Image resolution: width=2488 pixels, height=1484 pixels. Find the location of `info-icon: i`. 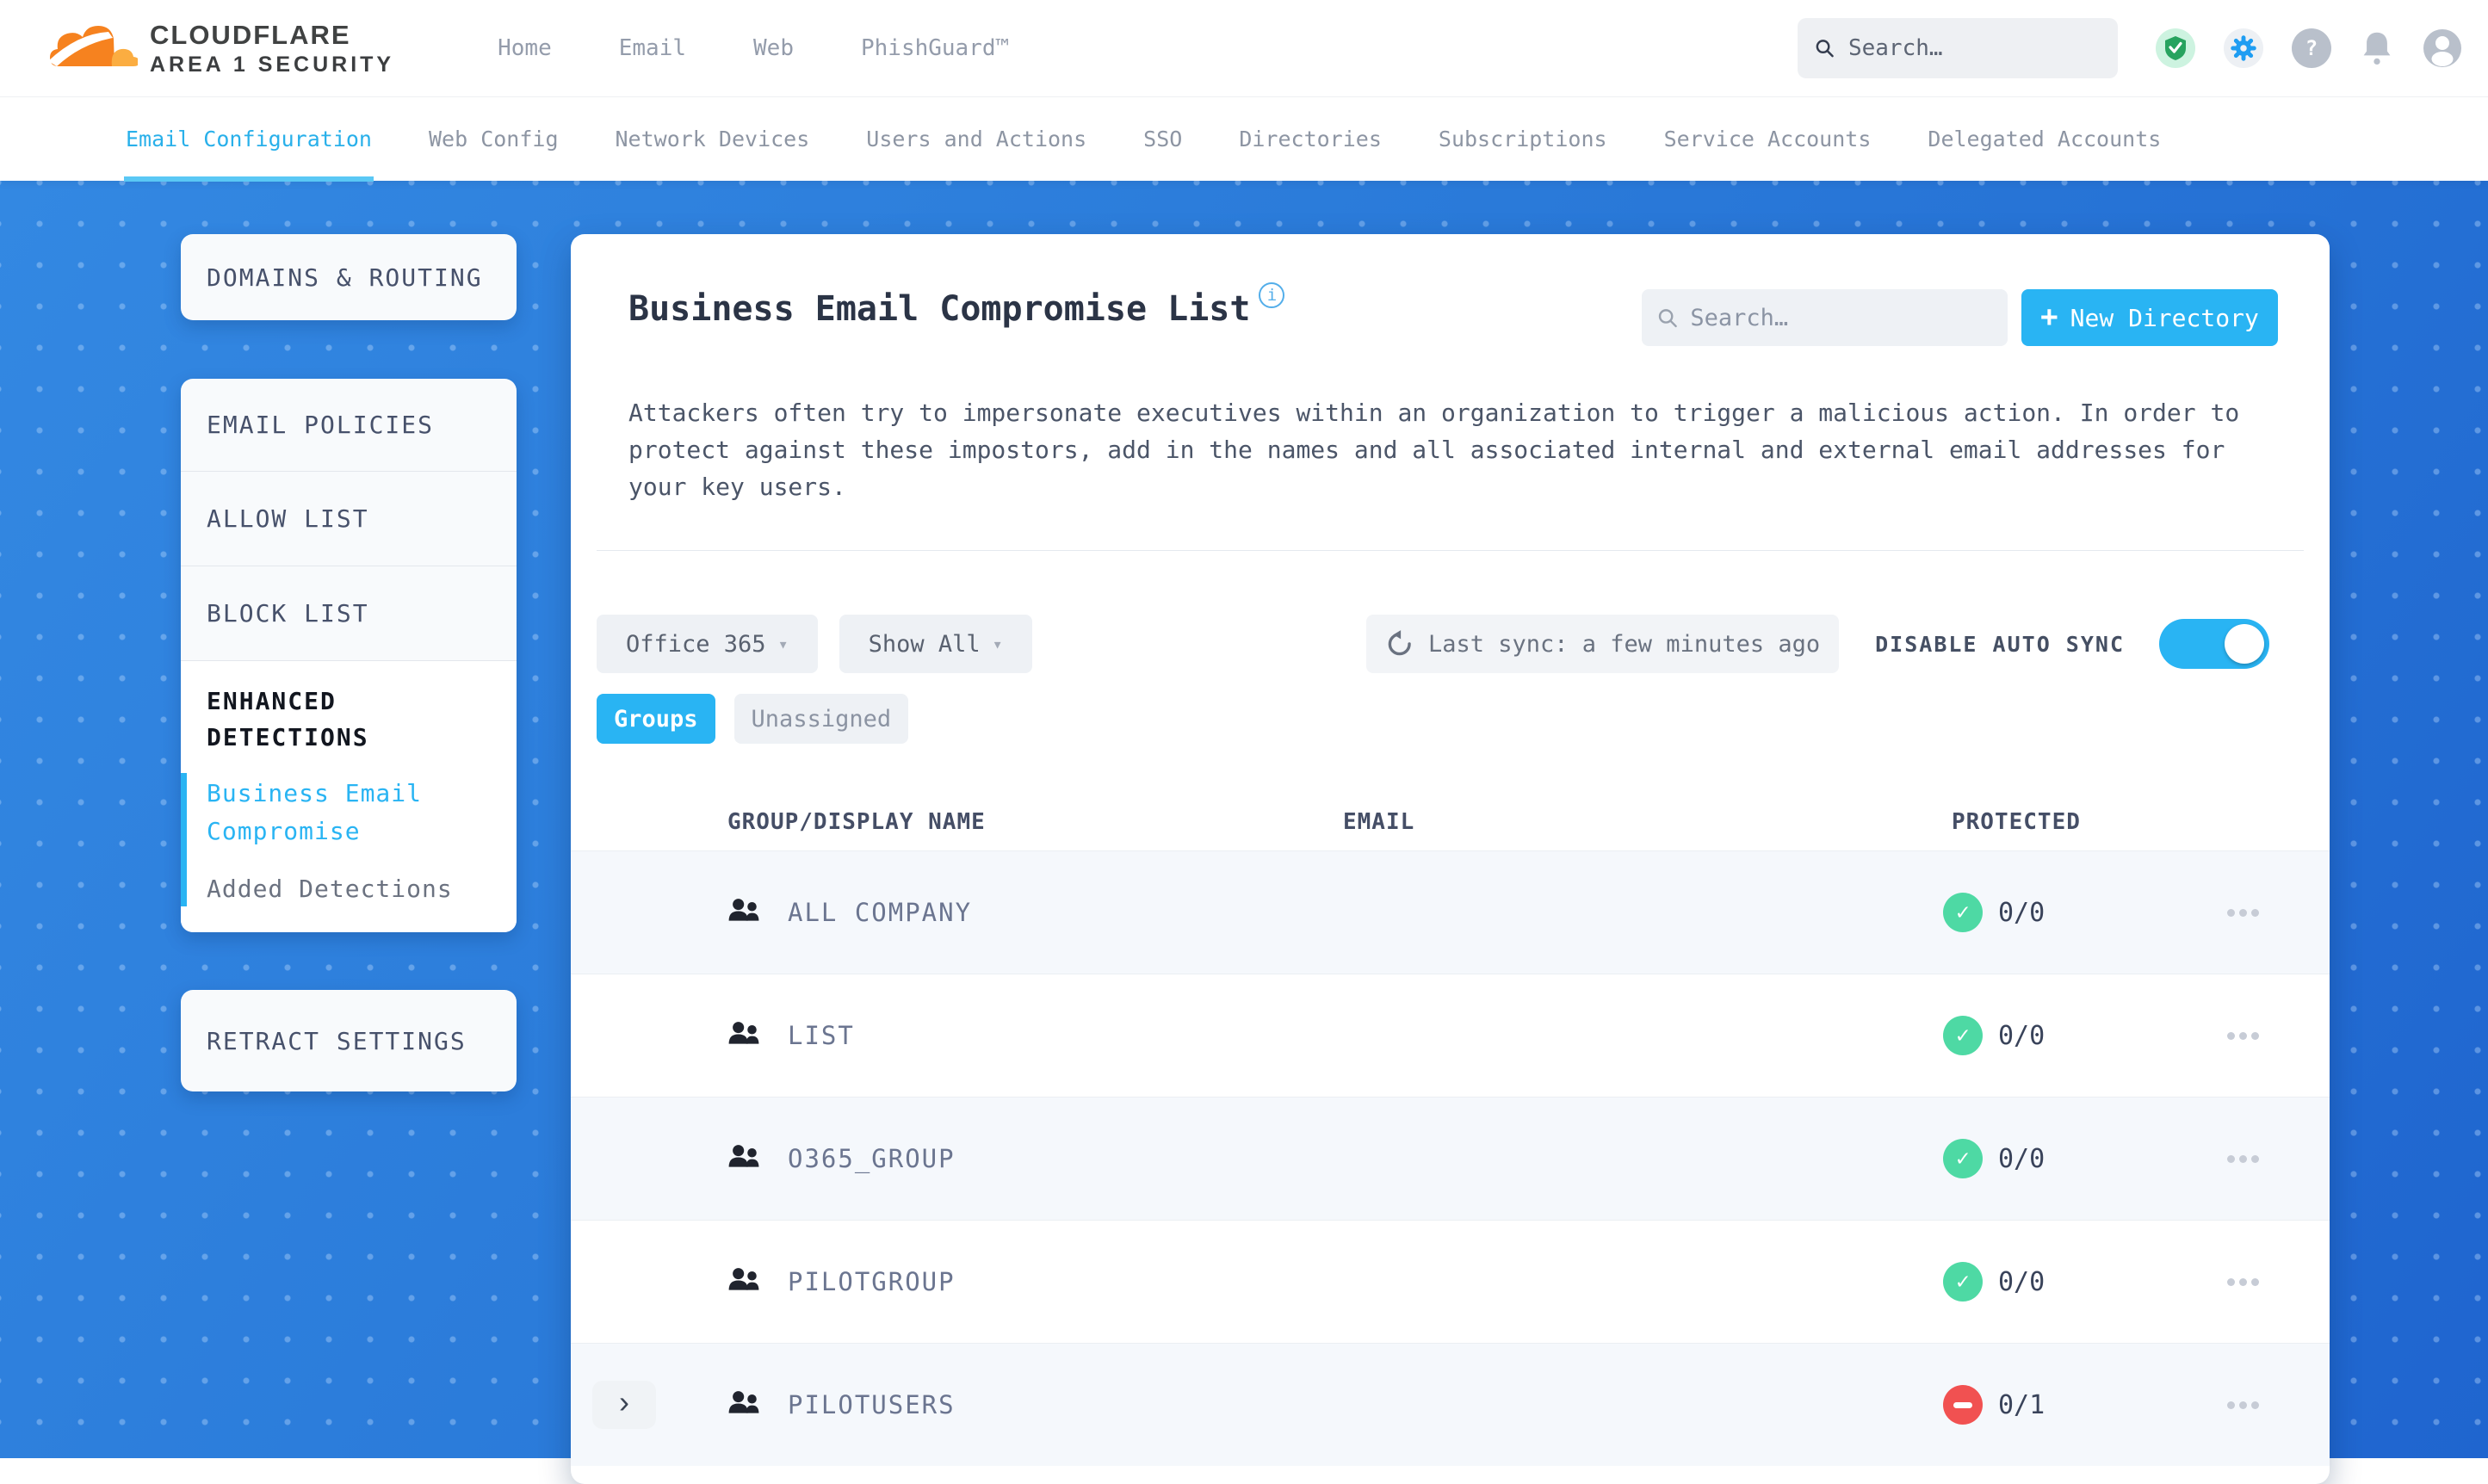

info-icon: i is located at coordinates (1272, 295).